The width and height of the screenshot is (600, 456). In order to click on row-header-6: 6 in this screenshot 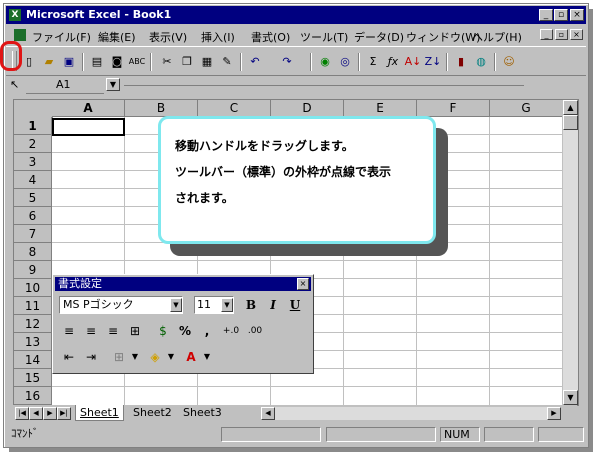, I will do `click(33, 216)`.